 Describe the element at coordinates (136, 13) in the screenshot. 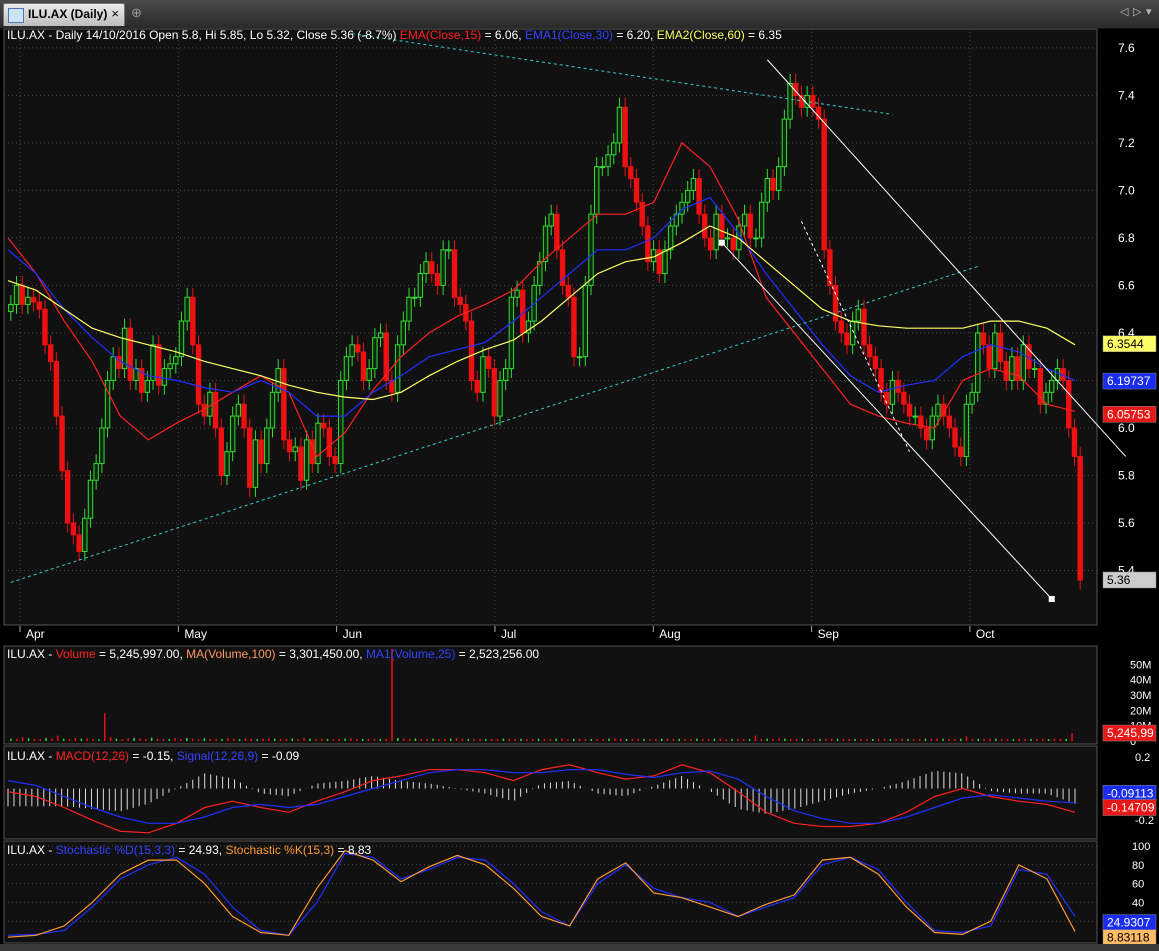

I see `pin-icon: ⊕` at that location.